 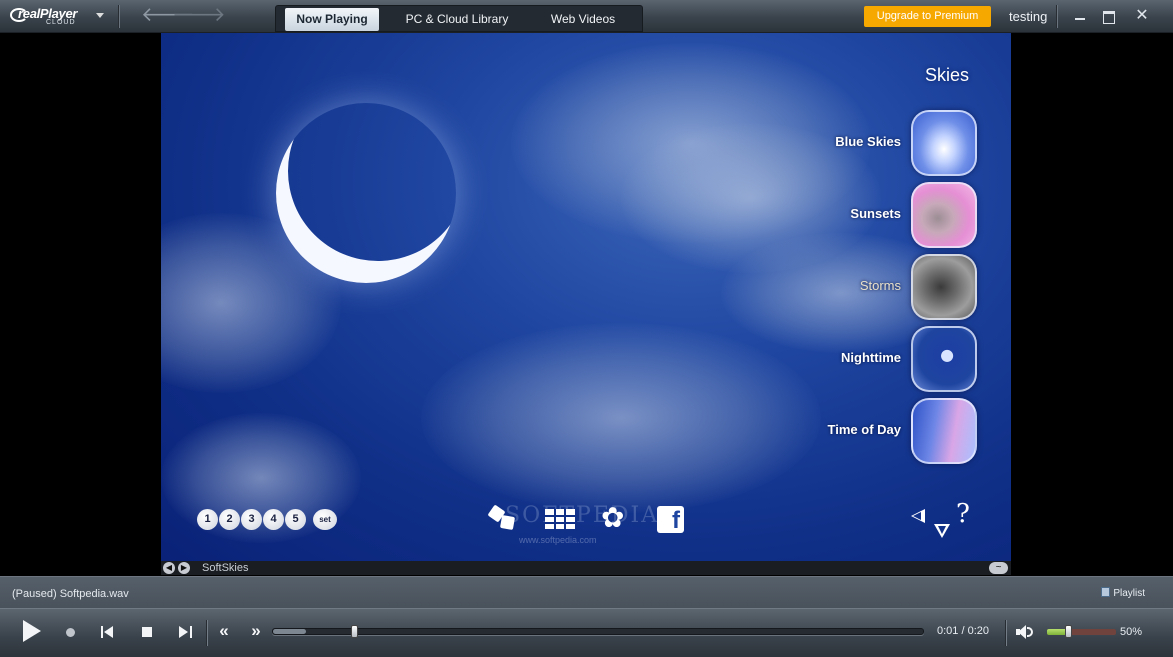 I want to click on playlist-button: Playlist, so click(x=1123, y=593).